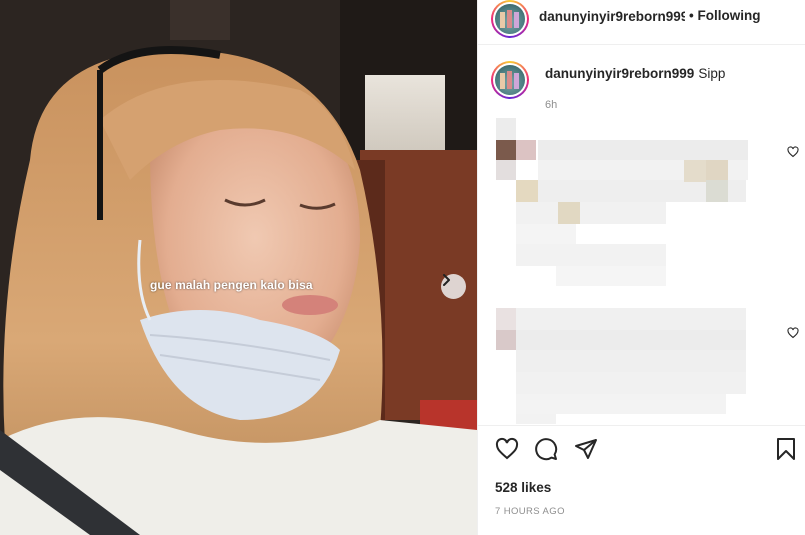 The width and height of the screenshot is (805, 535). I want to click on author-avatar, so click(510, 19).